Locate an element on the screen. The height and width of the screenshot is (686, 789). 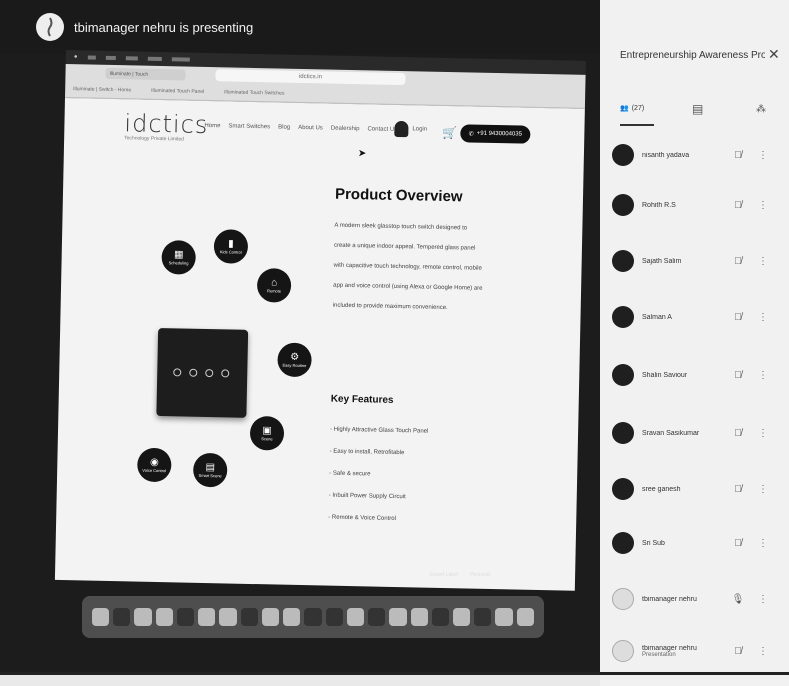
participant-name: Salman A is located at coordinates (657, 317).